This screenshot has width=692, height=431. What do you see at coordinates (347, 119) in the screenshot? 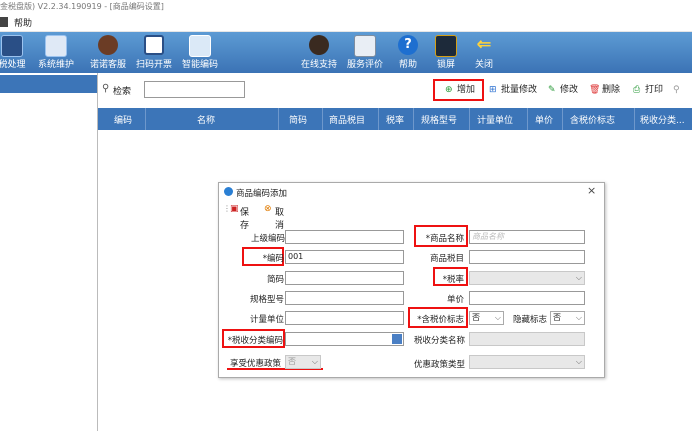
I see `col-tax-item: 商品税目` at bounding box center [347, 119].